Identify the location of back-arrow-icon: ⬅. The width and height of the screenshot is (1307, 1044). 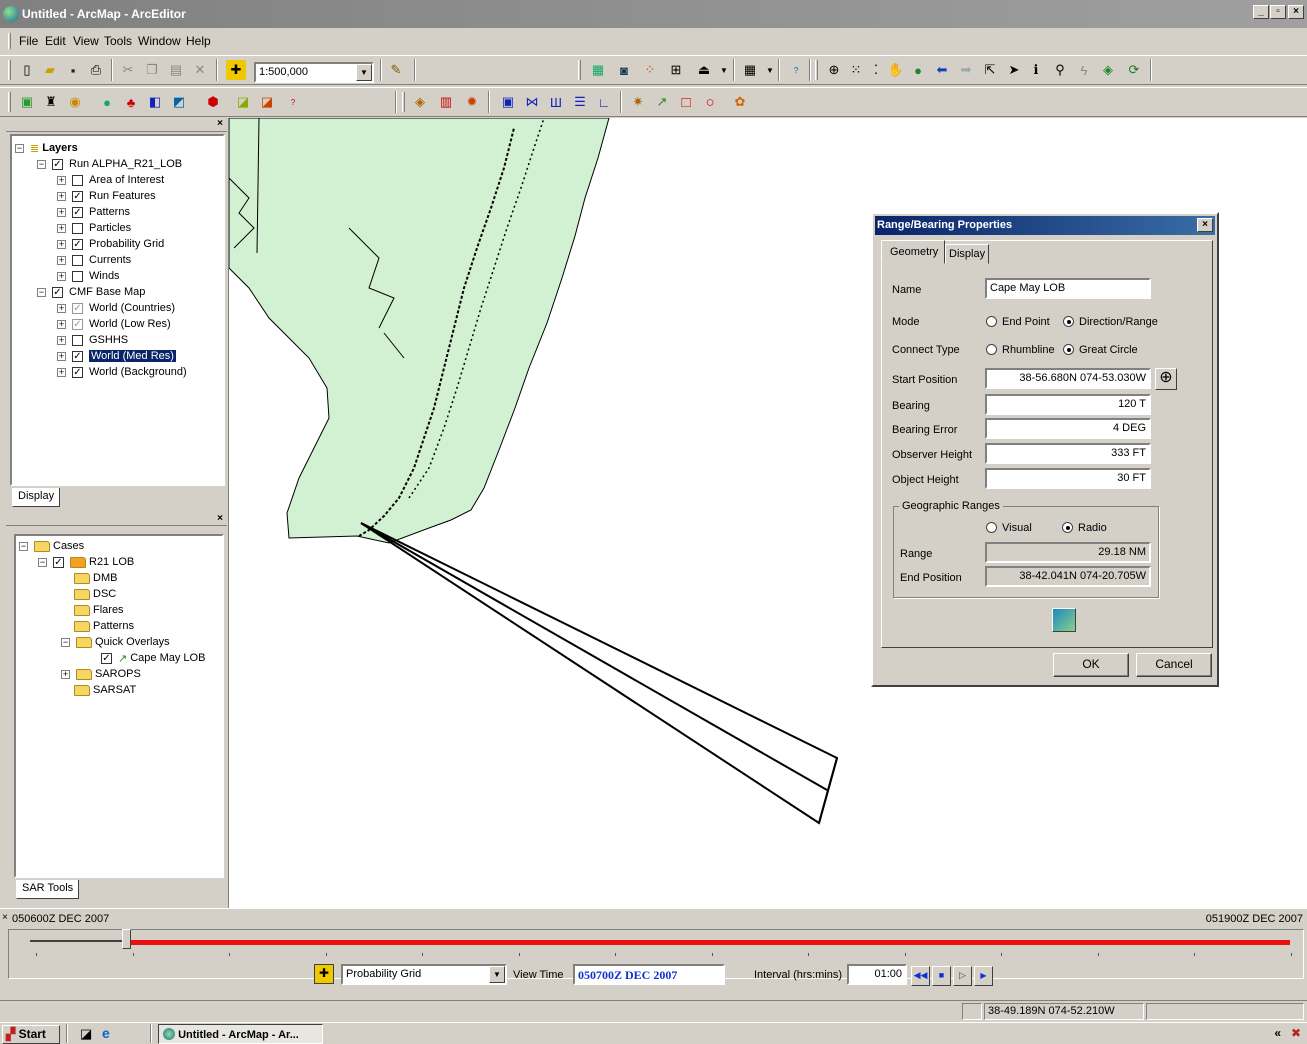
(942, 70).